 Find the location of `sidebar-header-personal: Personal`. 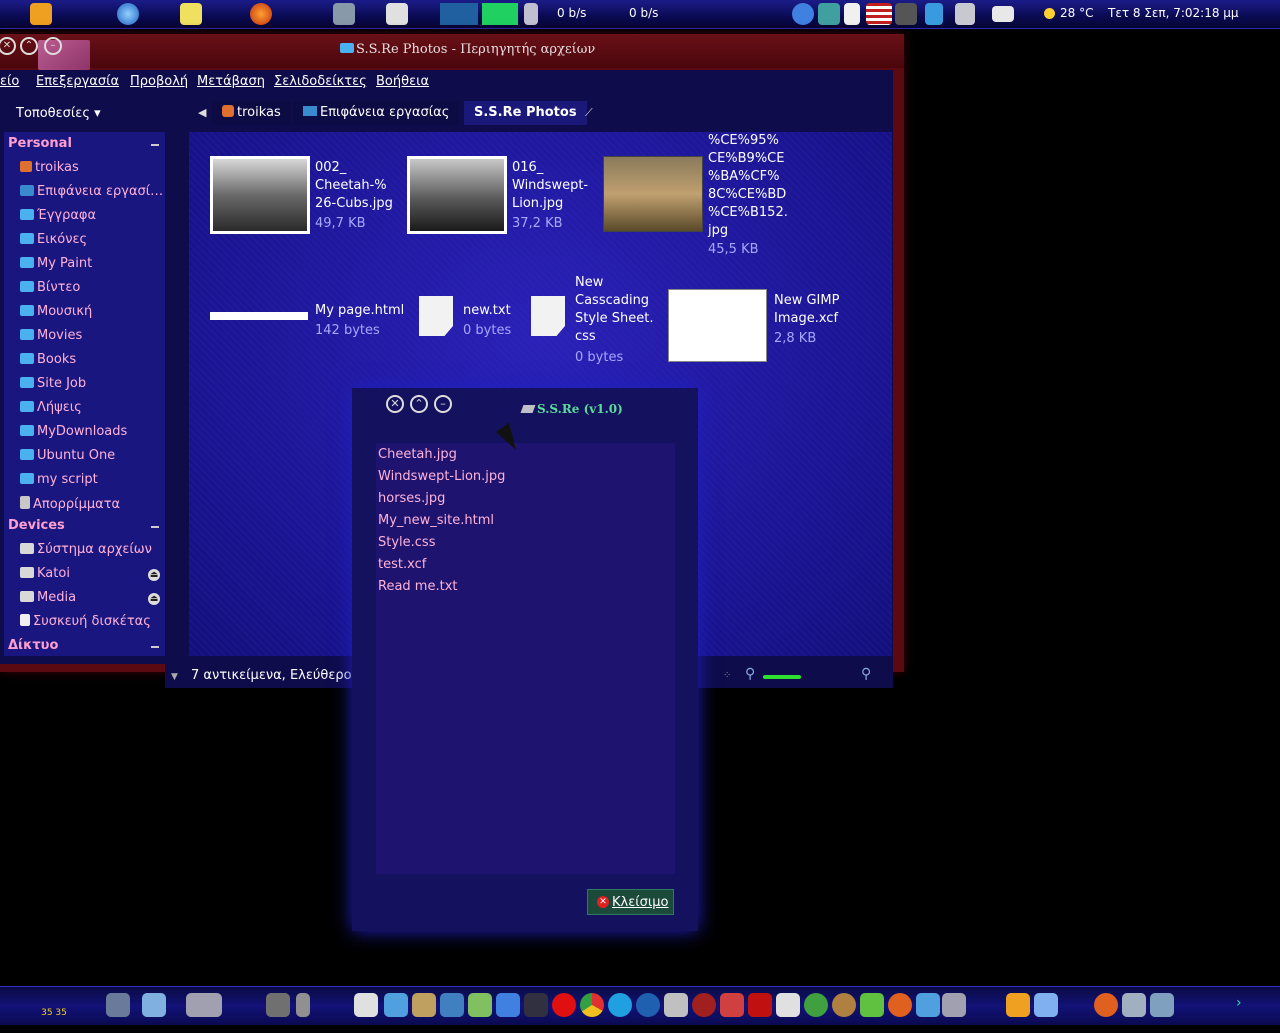

sidebar-header-personal: Personal is located at coordinates (40, 143).